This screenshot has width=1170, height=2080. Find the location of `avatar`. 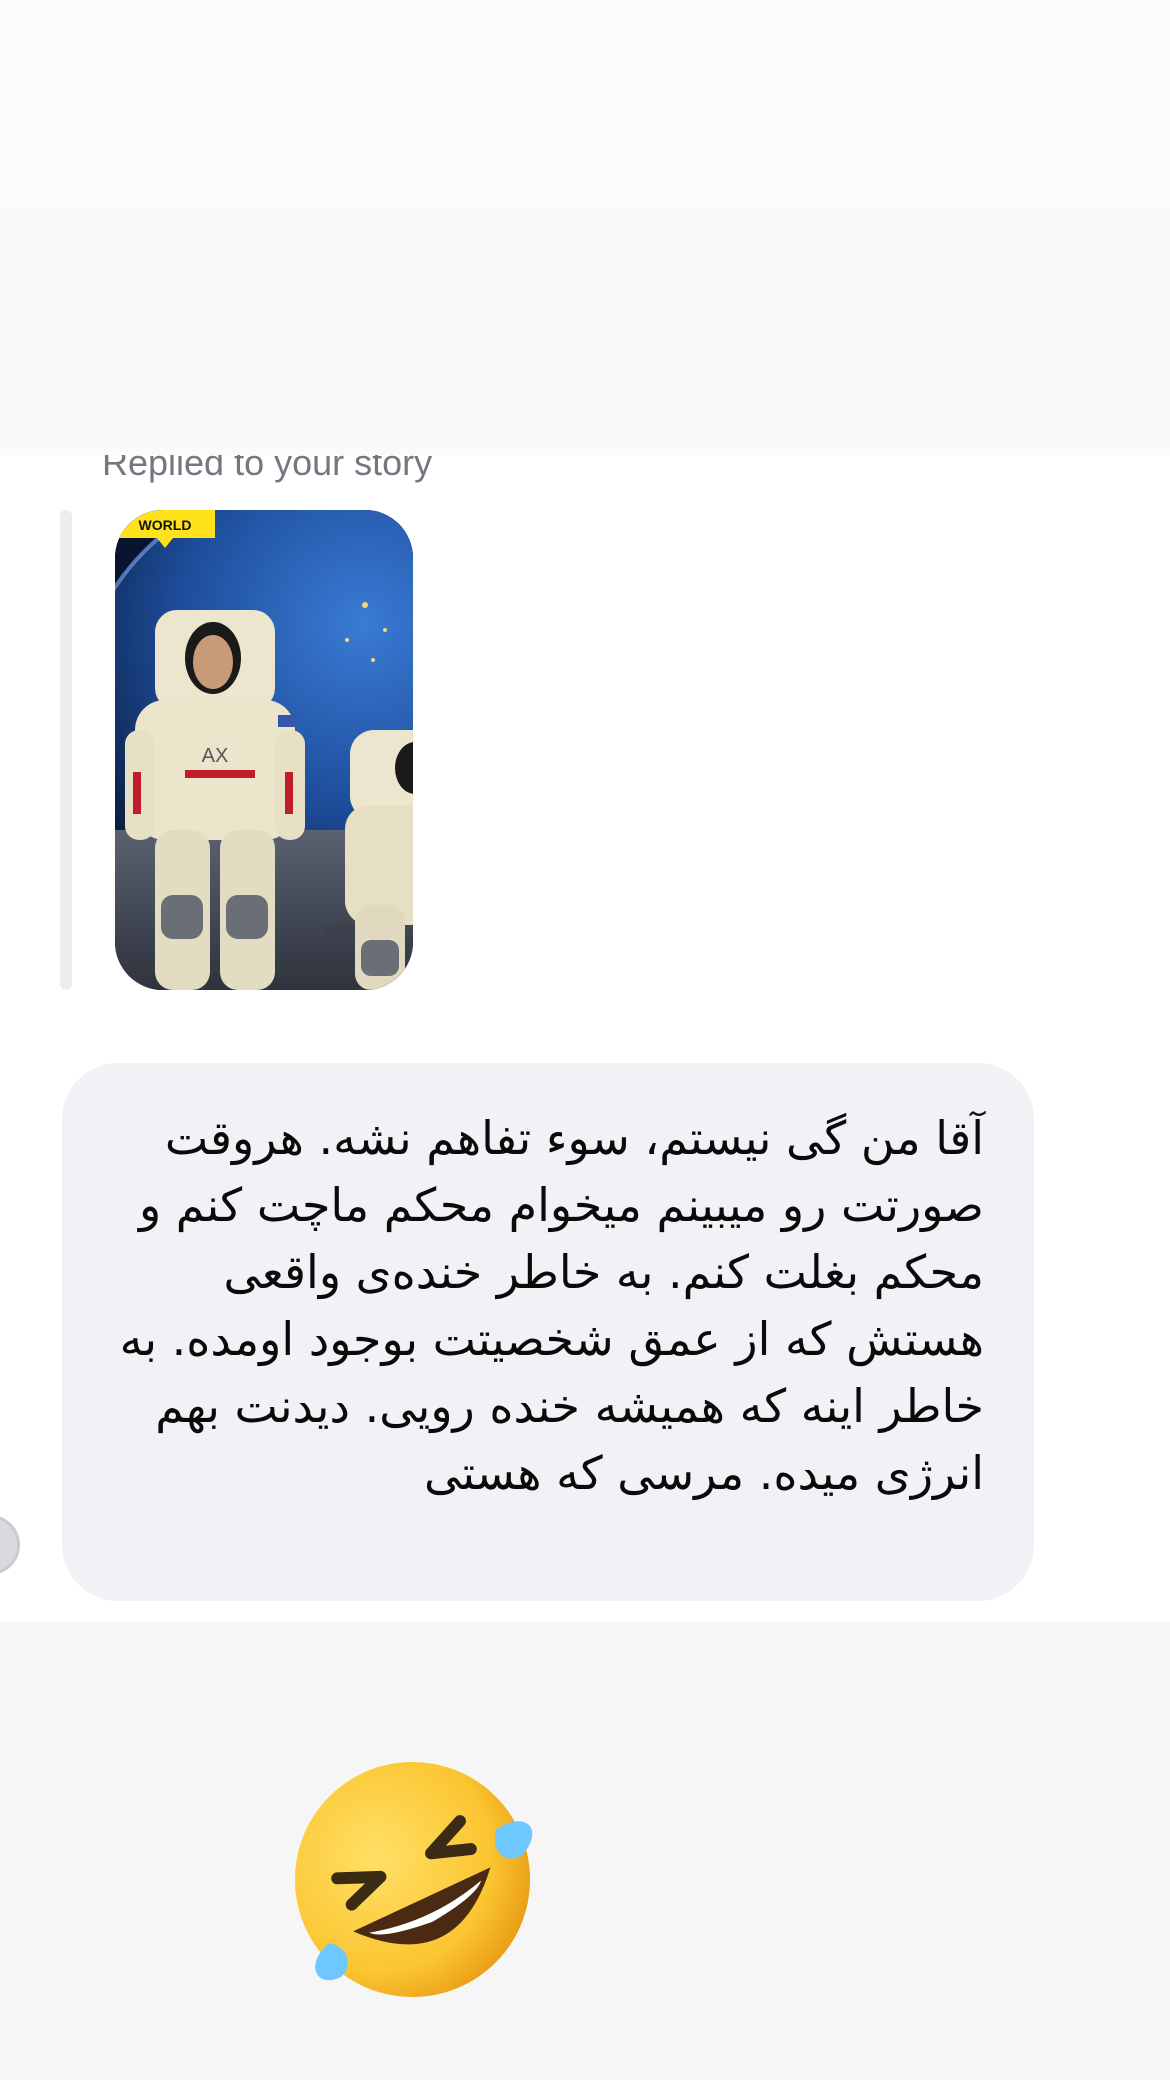

avatar is located at coordinates (10, 1545).